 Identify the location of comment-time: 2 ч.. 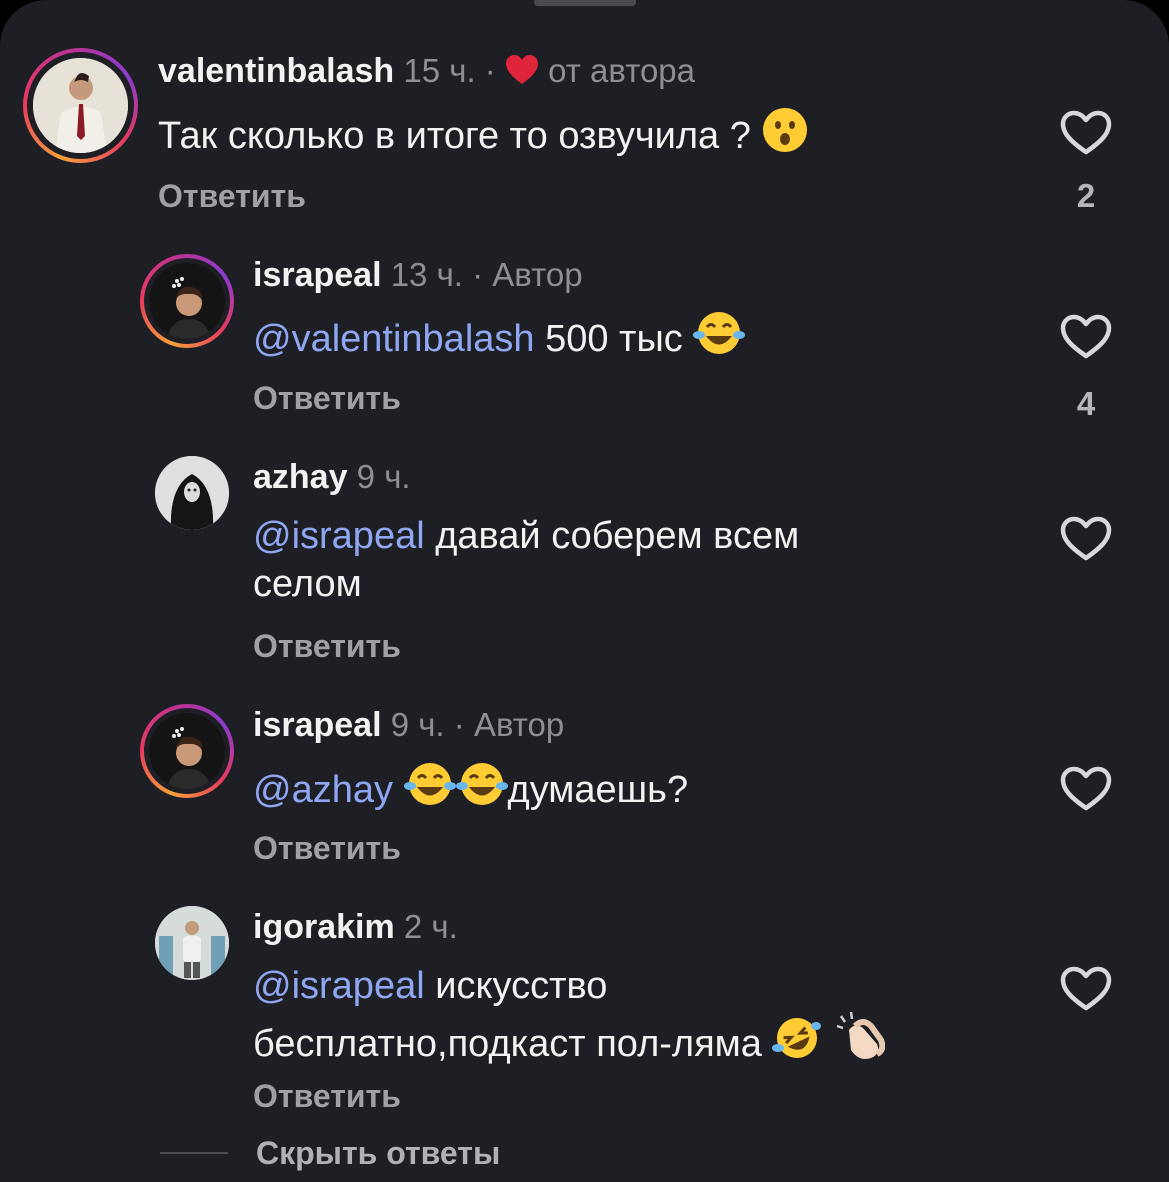
(430, 926).